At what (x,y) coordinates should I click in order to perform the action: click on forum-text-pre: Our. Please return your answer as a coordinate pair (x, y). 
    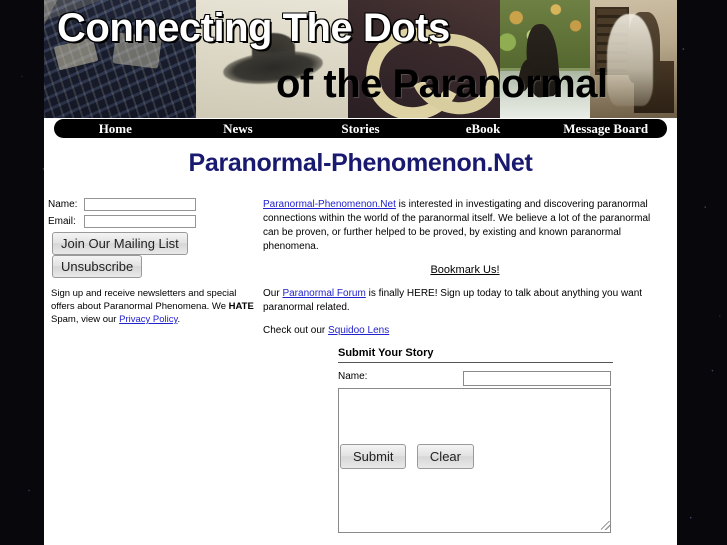
    Looking at the image, I should click on (273, 293).